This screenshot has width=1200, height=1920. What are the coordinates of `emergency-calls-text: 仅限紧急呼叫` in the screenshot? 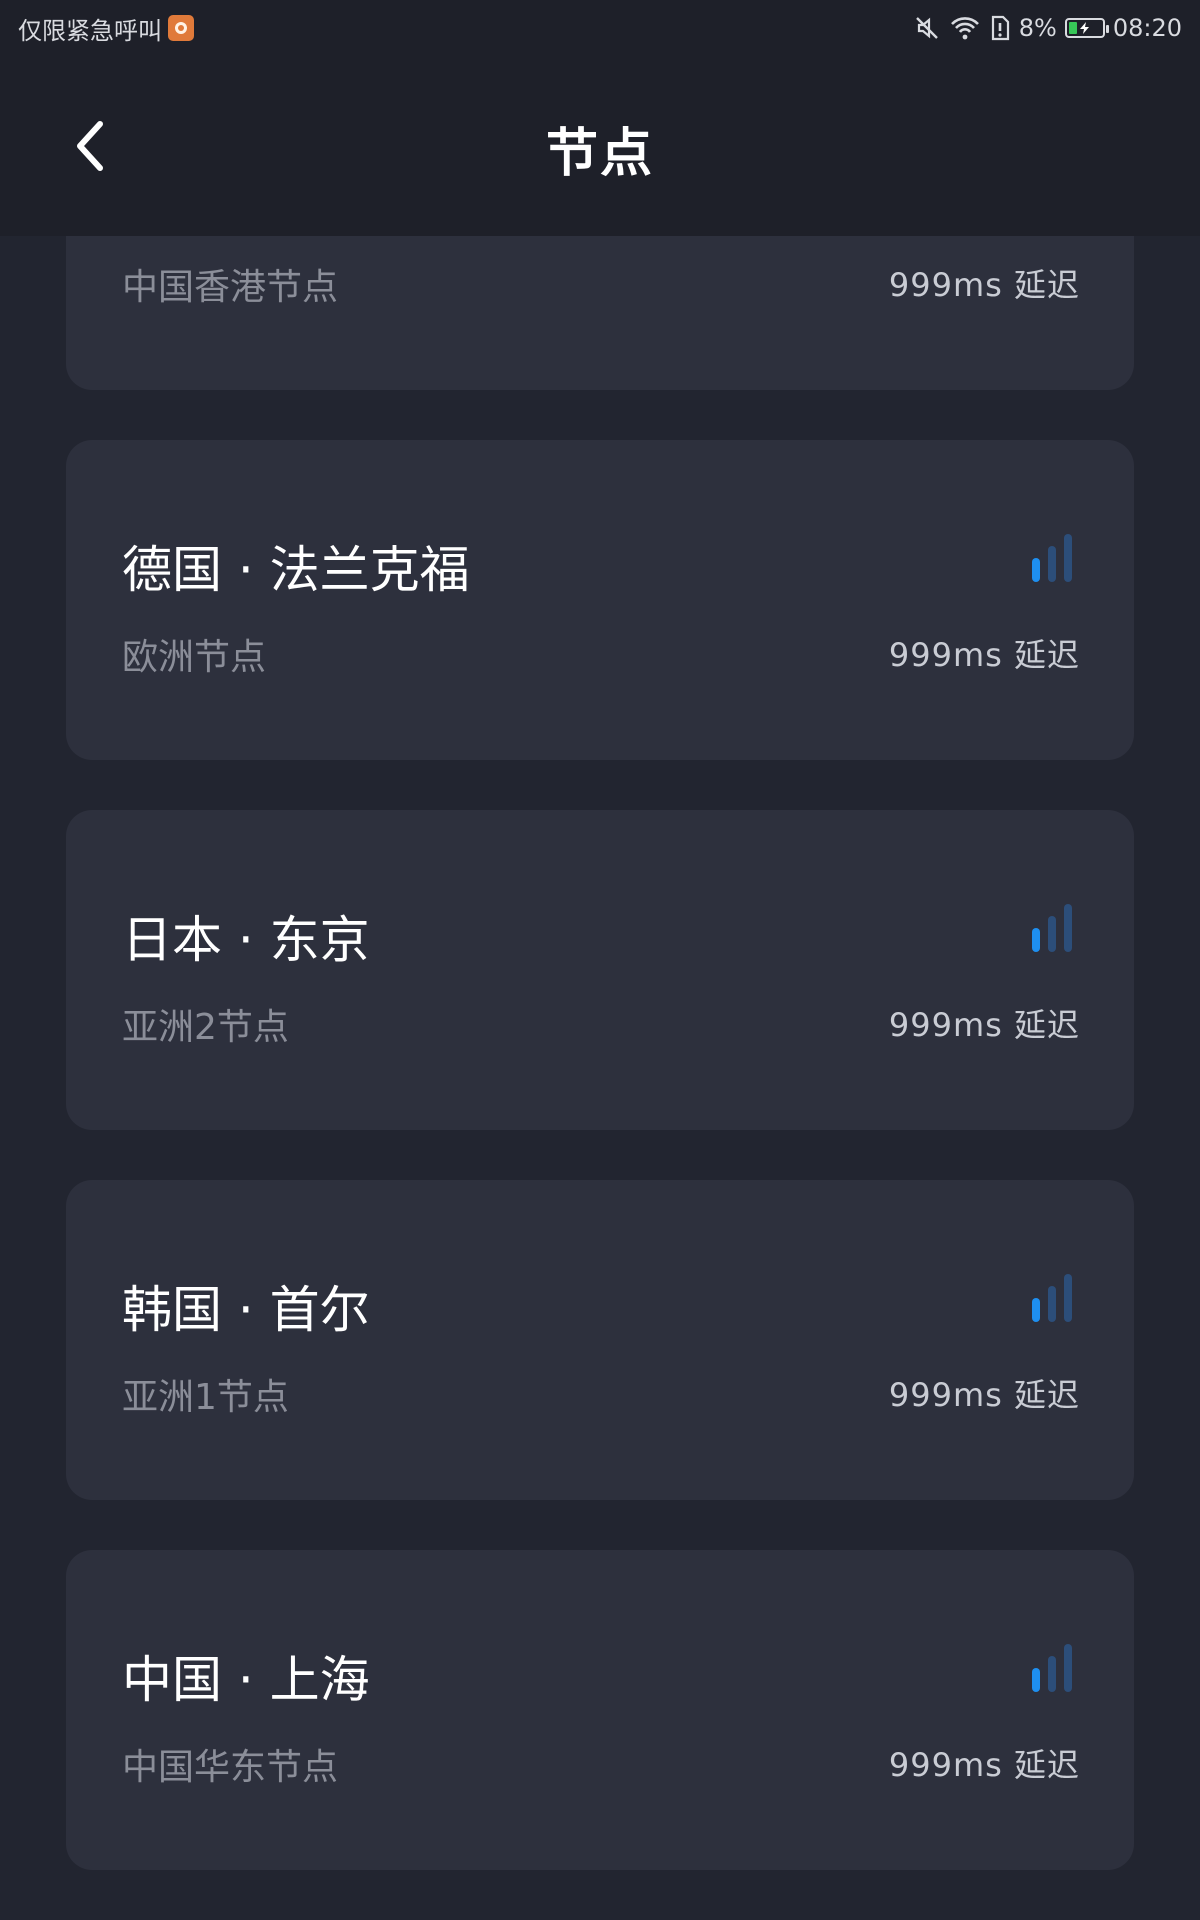 It's located at (90, 30).